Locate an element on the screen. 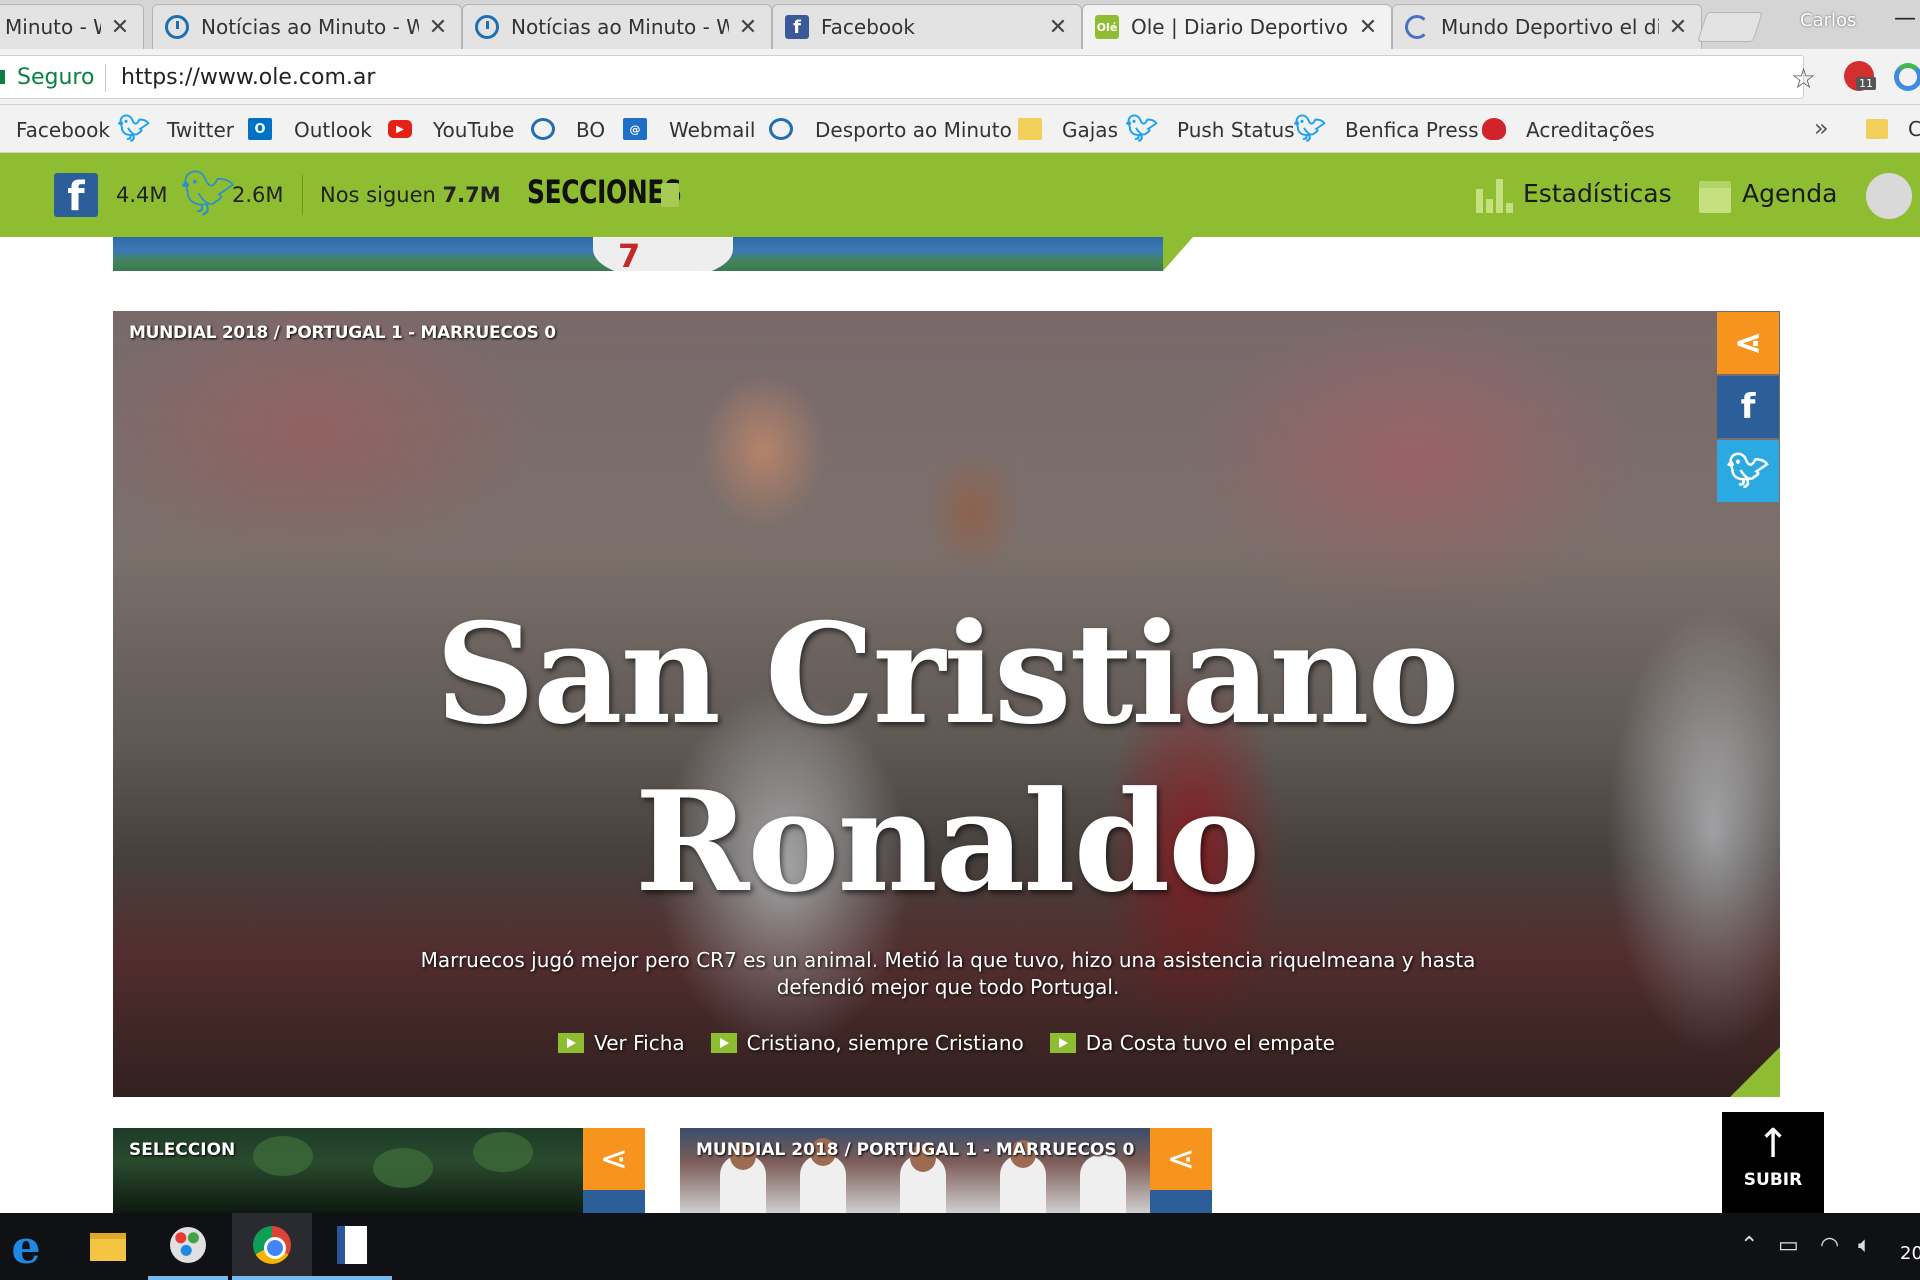  bookmark-push-status: Push Status is located at coordinates (1236, 130).